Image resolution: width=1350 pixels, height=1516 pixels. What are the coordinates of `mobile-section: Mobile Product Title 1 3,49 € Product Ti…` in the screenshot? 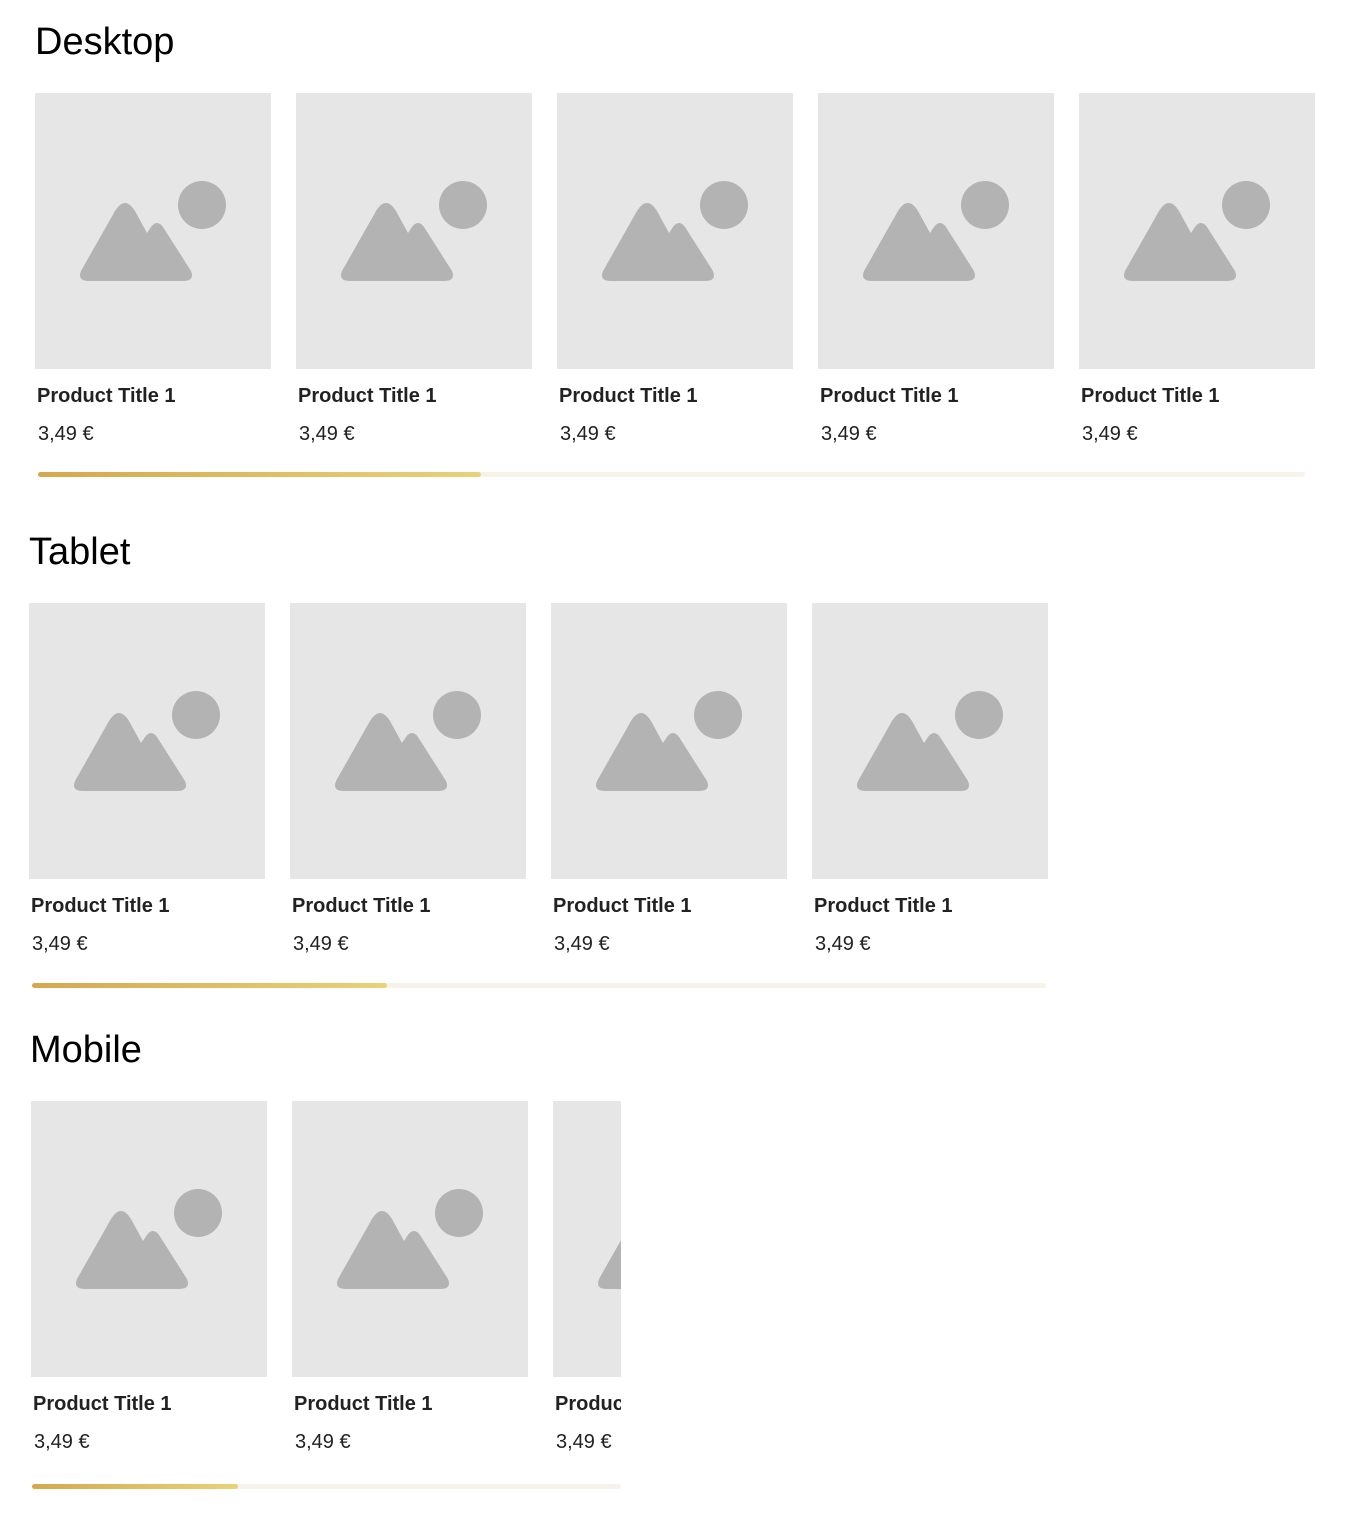 It's located at (325, 1263).